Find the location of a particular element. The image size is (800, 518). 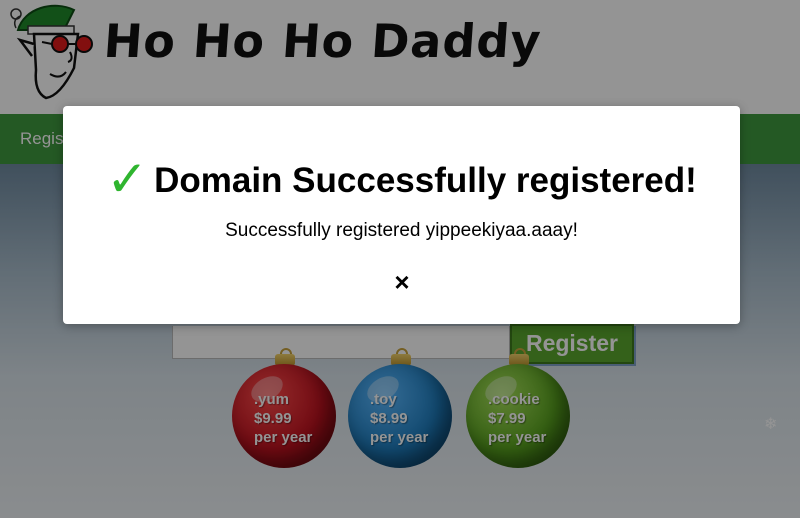

dialog-title-text: Domain Successfully registered! is located at coordinates (425, 180).